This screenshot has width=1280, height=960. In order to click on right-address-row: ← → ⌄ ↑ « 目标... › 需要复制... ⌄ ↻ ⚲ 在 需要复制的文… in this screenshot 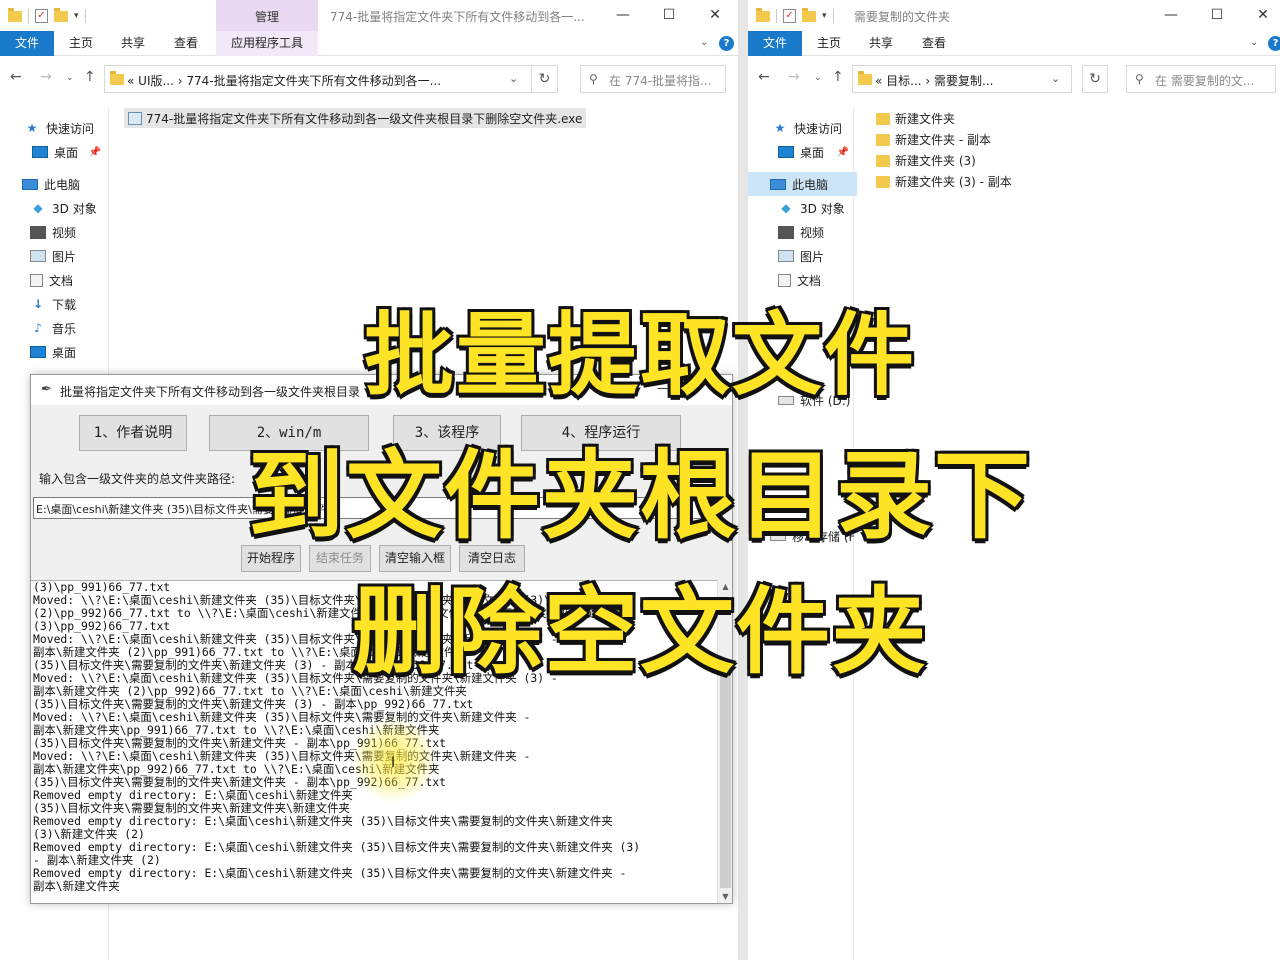, I will do `click(1014, 78)`.